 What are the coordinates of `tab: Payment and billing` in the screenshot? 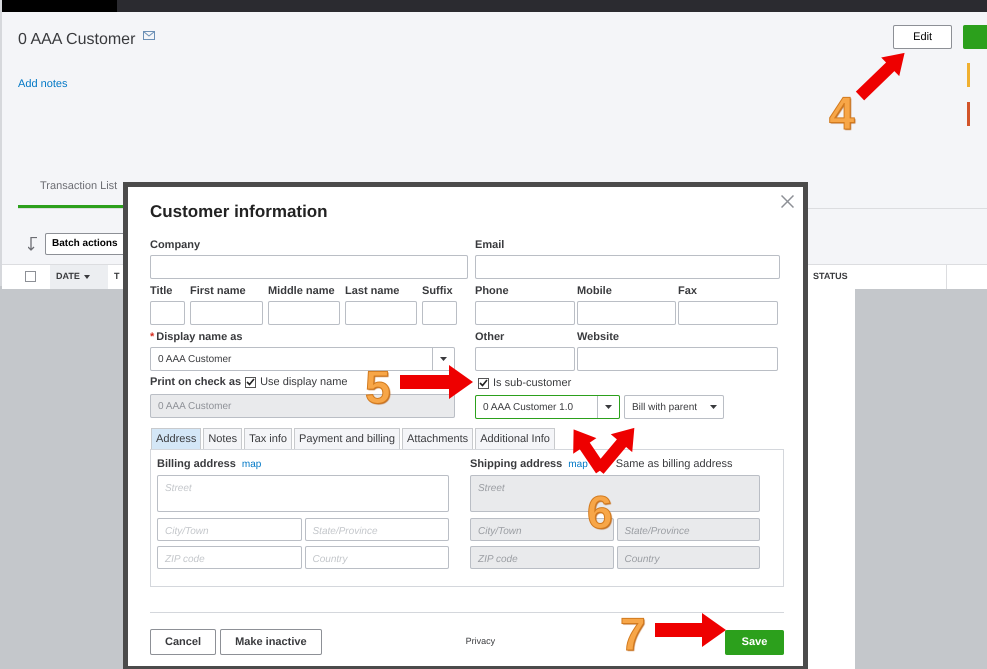 It's located at (347, 438).